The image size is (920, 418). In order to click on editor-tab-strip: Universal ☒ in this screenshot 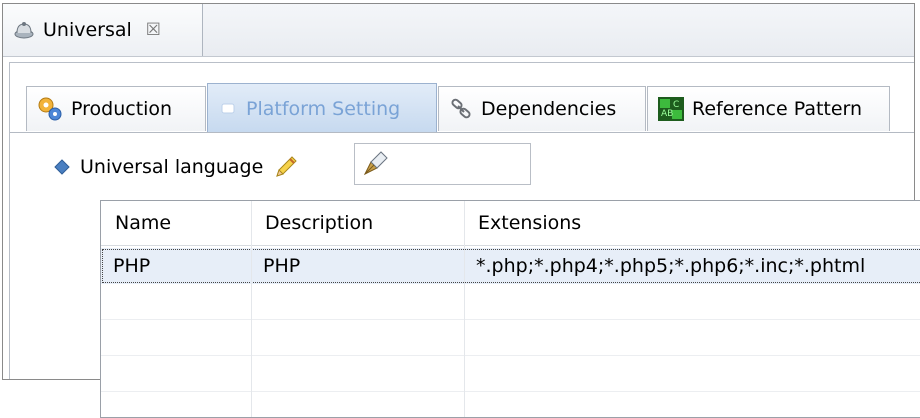, I will do `click(458, 30)`.